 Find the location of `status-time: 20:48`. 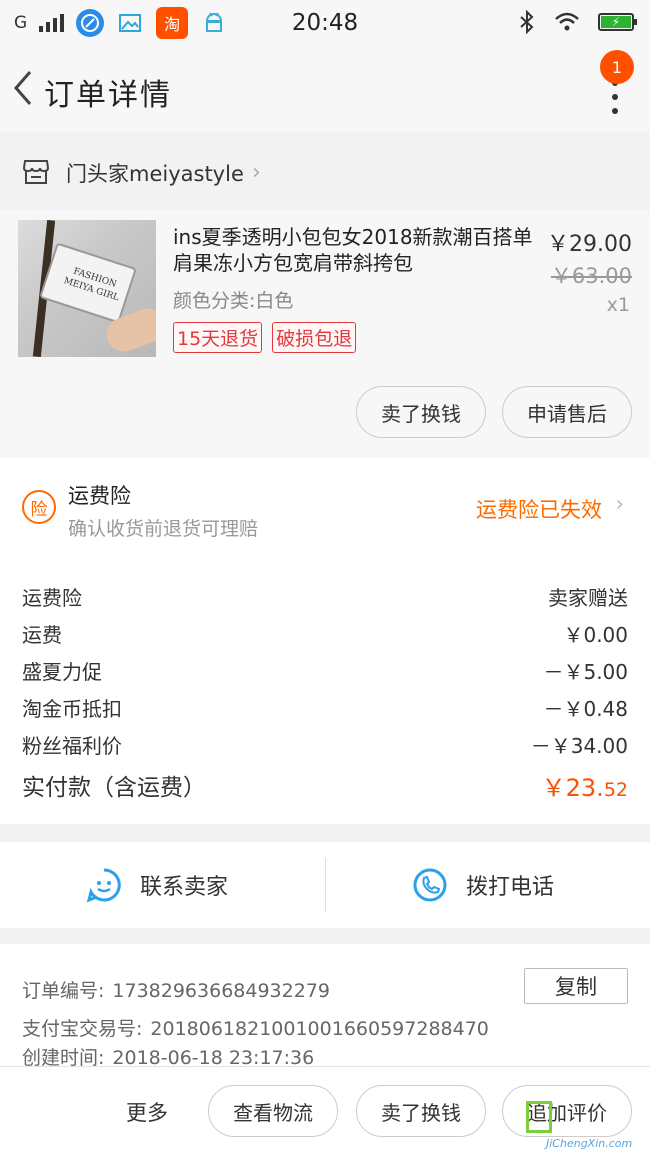

status-time: 20:48 is located at coordinates (325, 23).